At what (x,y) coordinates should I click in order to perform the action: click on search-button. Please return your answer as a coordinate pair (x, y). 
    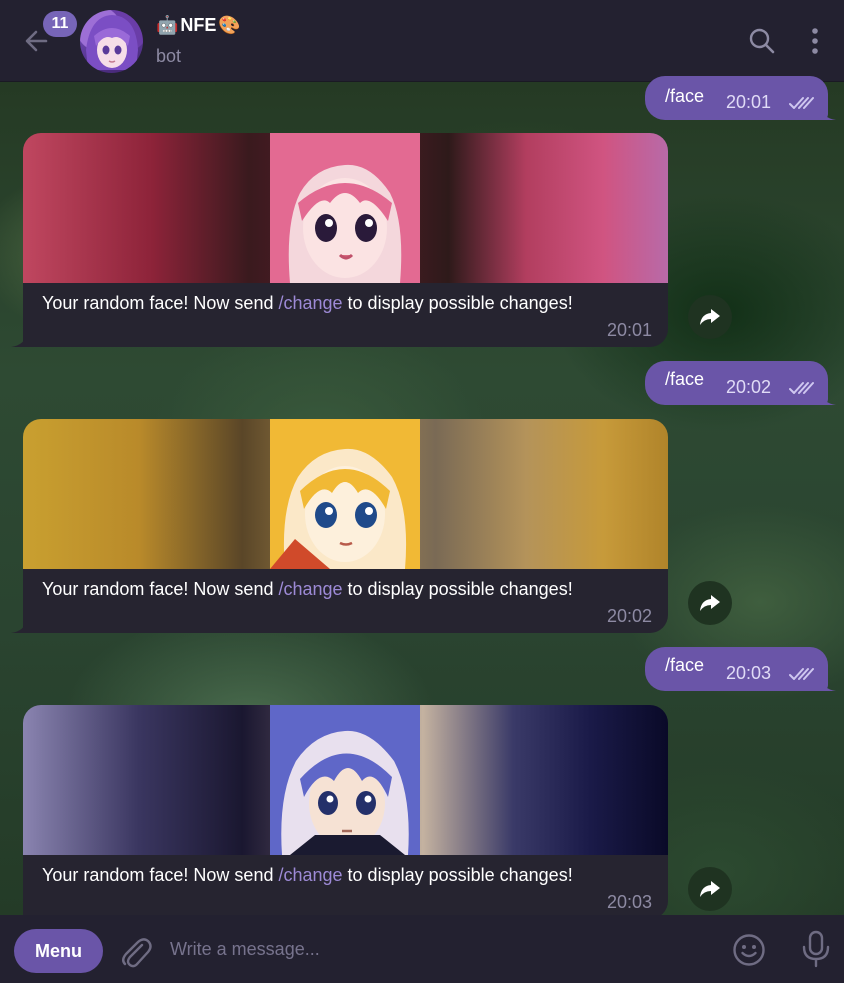
    Looking at the image, I should click on (762, 41).